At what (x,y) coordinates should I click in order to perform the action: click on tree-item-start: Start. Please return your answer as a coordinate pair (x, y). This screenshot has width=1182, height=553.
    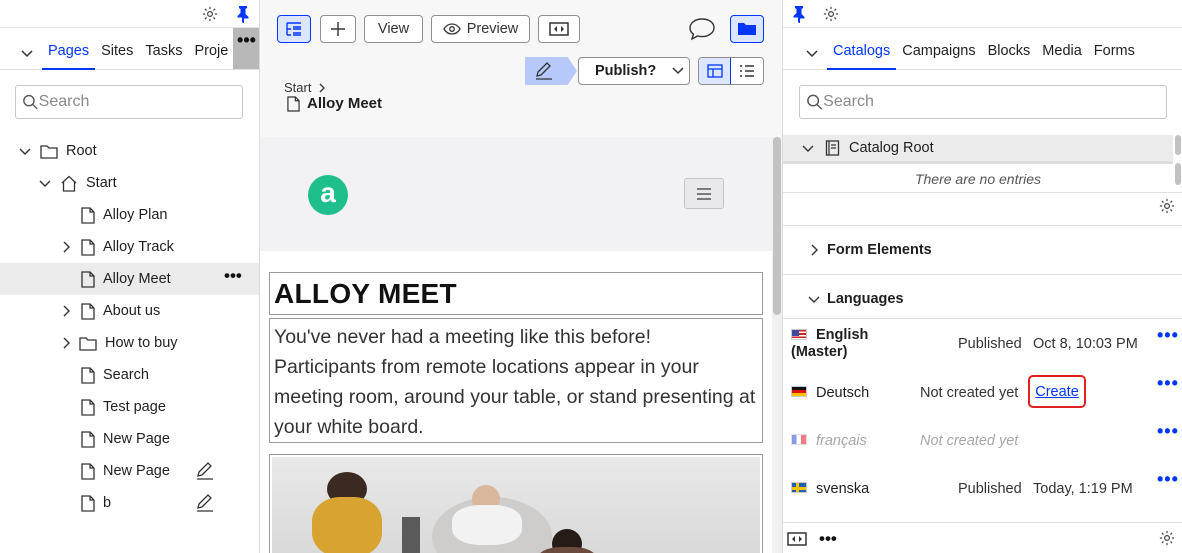
    Looking at the image, I should click on (129, 183).